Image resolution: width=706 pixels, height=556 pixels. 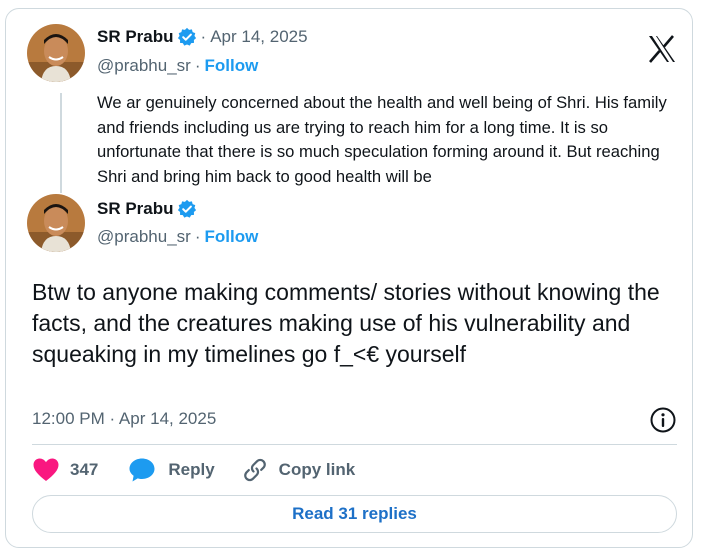 I want to click on read-replies-button: Read 31 replies, so click(x=354, y=514).